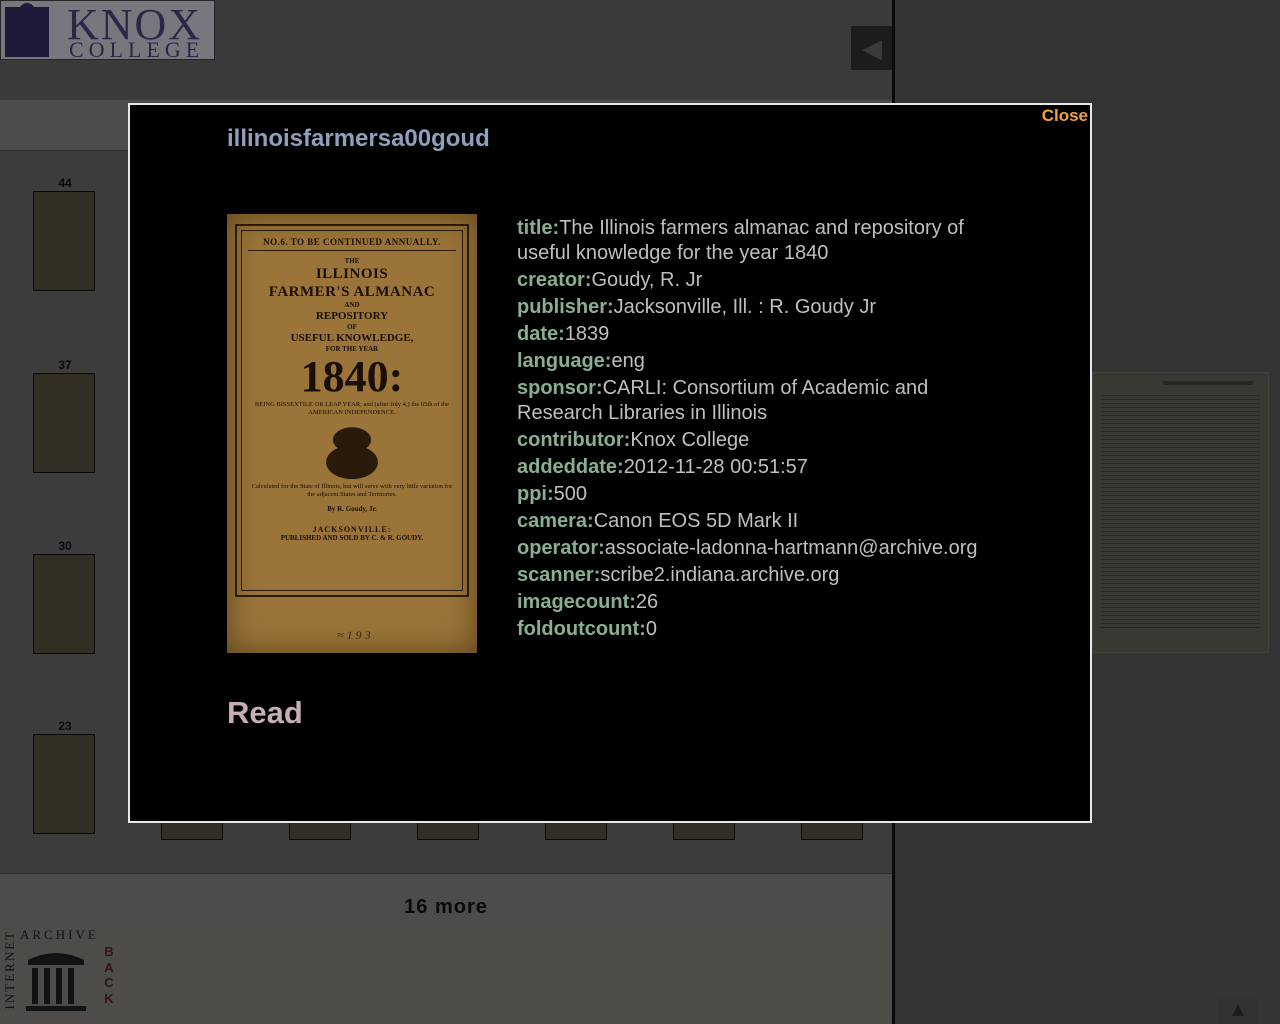 The height and width of the screenshot is (1024, 1280). I want to click on metadata-row-addeddate: addeddate:2012-11-28 00:51:57, so click(752, 467).